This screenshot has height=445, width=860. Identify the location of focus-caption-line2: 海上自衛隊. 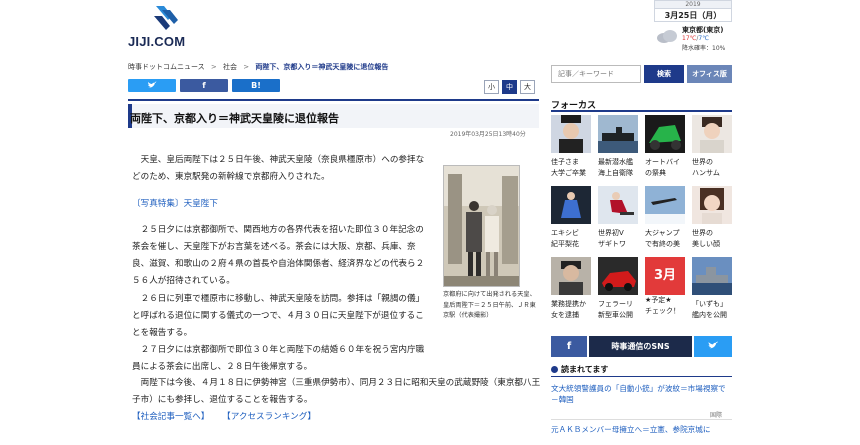
(615, 173).